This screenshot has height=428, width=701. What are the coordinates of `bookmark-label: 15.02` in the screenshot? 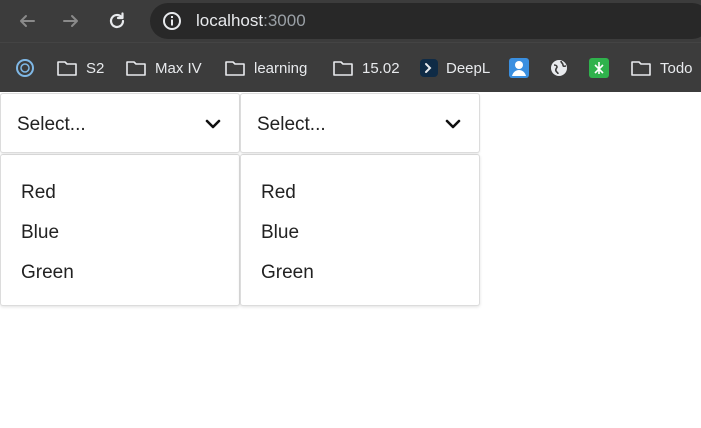 It's located at (381, 68).